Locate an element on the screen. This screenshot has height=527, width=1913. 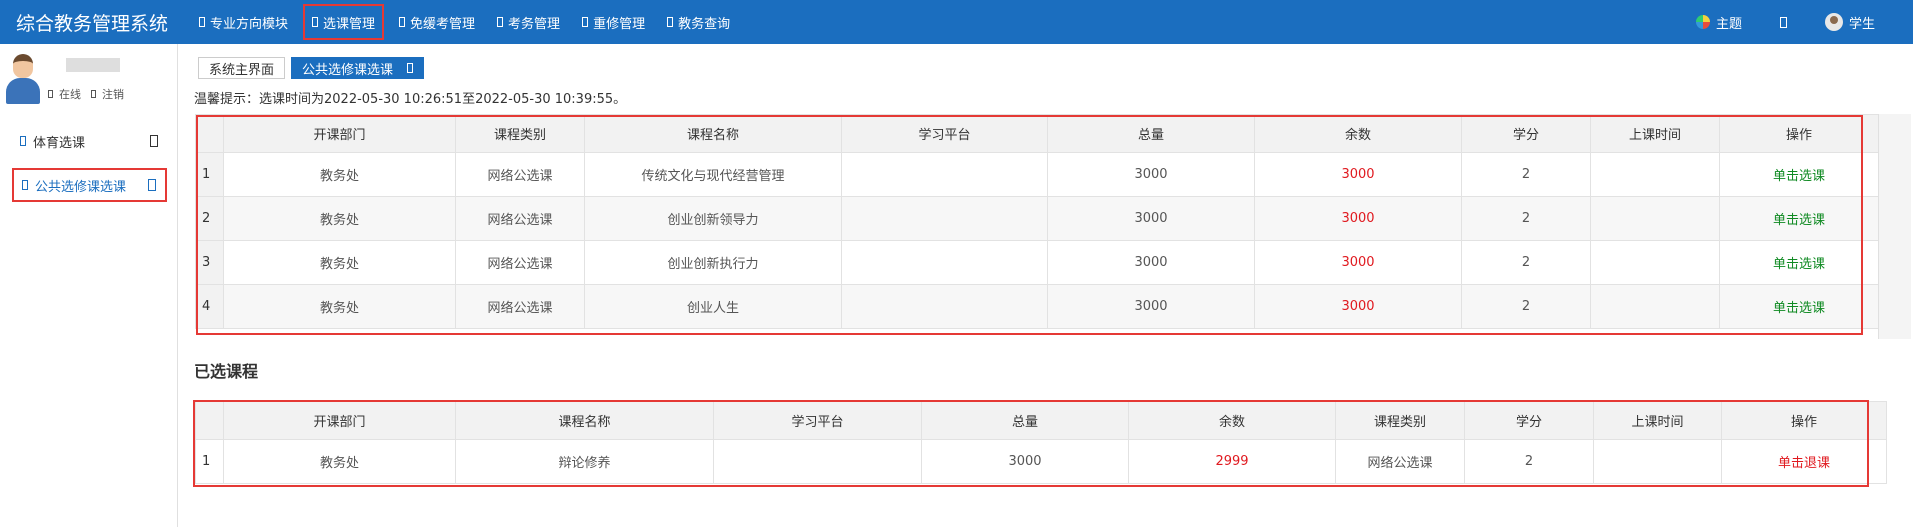
nav-label: 专业方向模块 is located at coordinates (249, 24).